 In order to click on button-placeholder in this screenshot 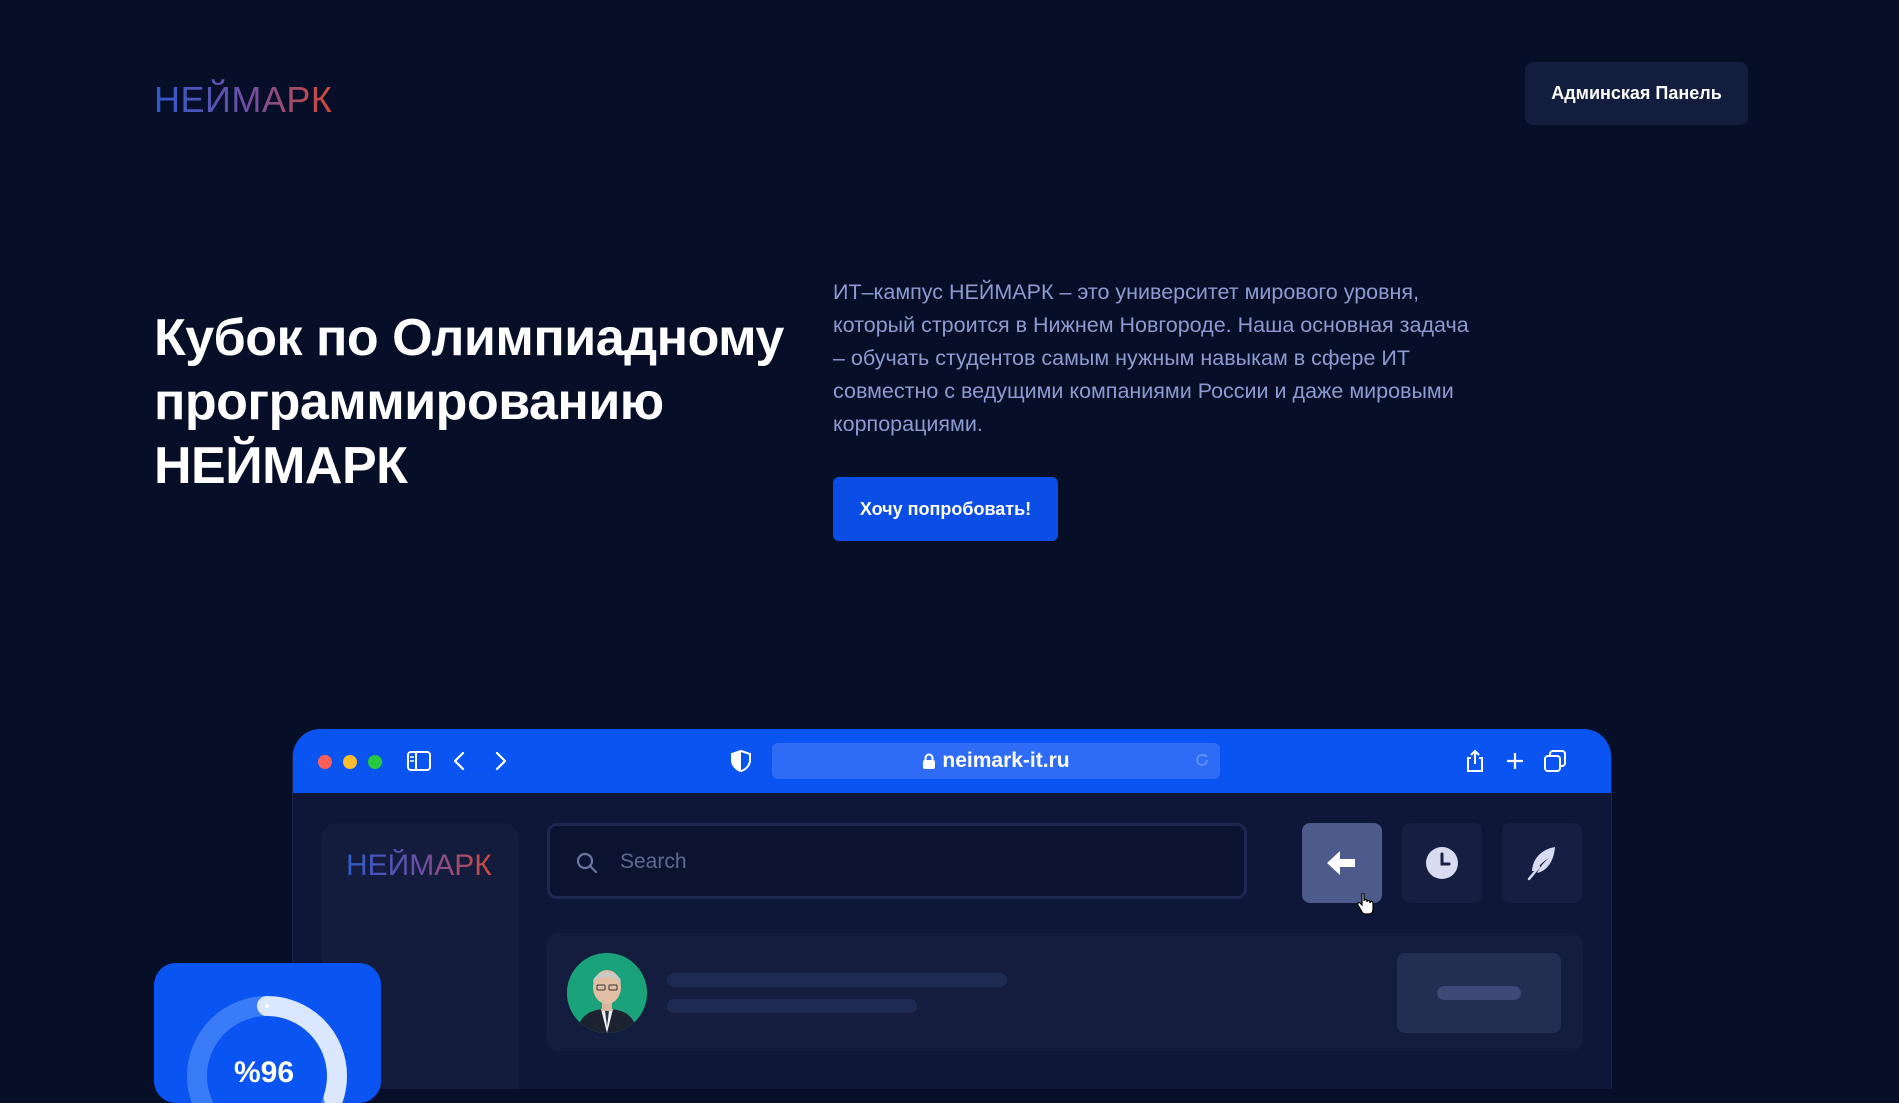, I will do `click(1479, 993)`.